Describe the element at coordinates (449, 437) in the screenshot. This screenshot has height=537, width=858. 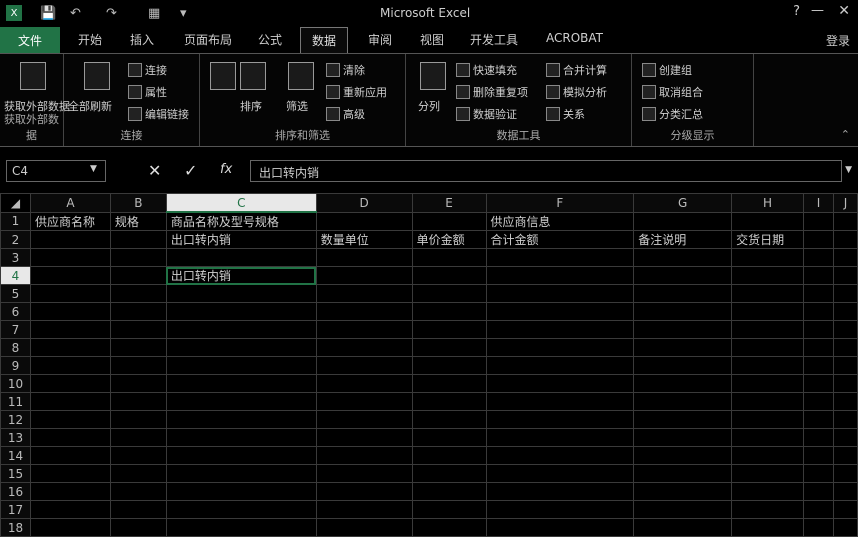
I see `cell-e13` at that location.